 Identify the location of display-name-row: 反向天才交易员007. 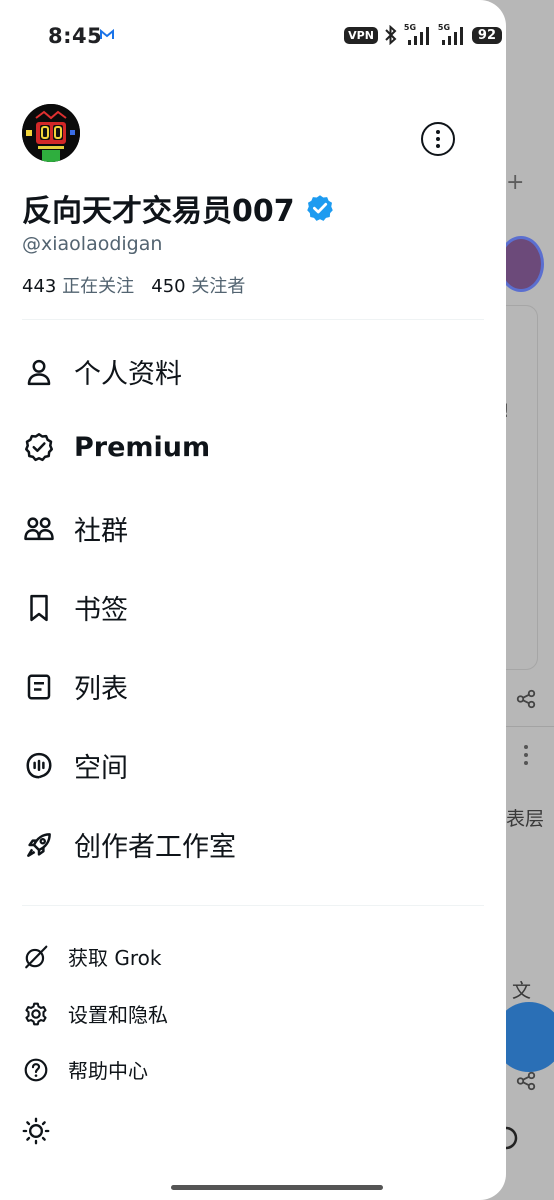
(178, 208).